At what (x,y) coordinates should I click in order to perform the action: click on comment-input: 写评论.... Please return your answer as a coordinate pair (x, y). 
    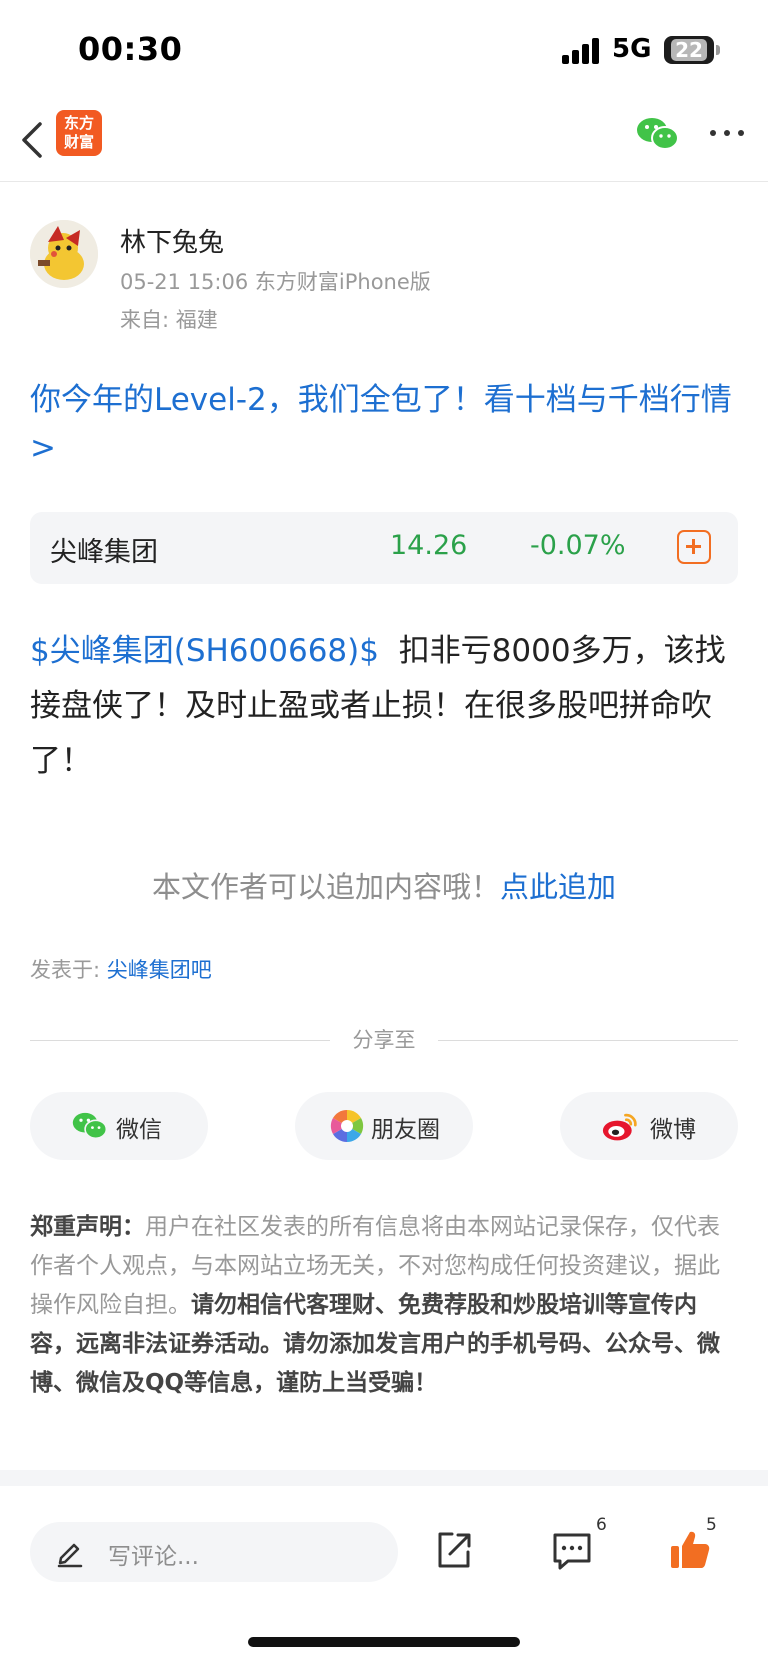
    Looking at the image, I should click on (214, 1552).